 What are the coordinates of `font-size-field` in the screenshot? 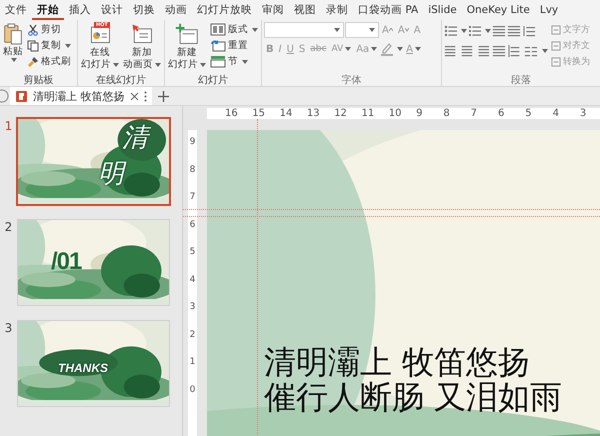 It's located at (362, 30).